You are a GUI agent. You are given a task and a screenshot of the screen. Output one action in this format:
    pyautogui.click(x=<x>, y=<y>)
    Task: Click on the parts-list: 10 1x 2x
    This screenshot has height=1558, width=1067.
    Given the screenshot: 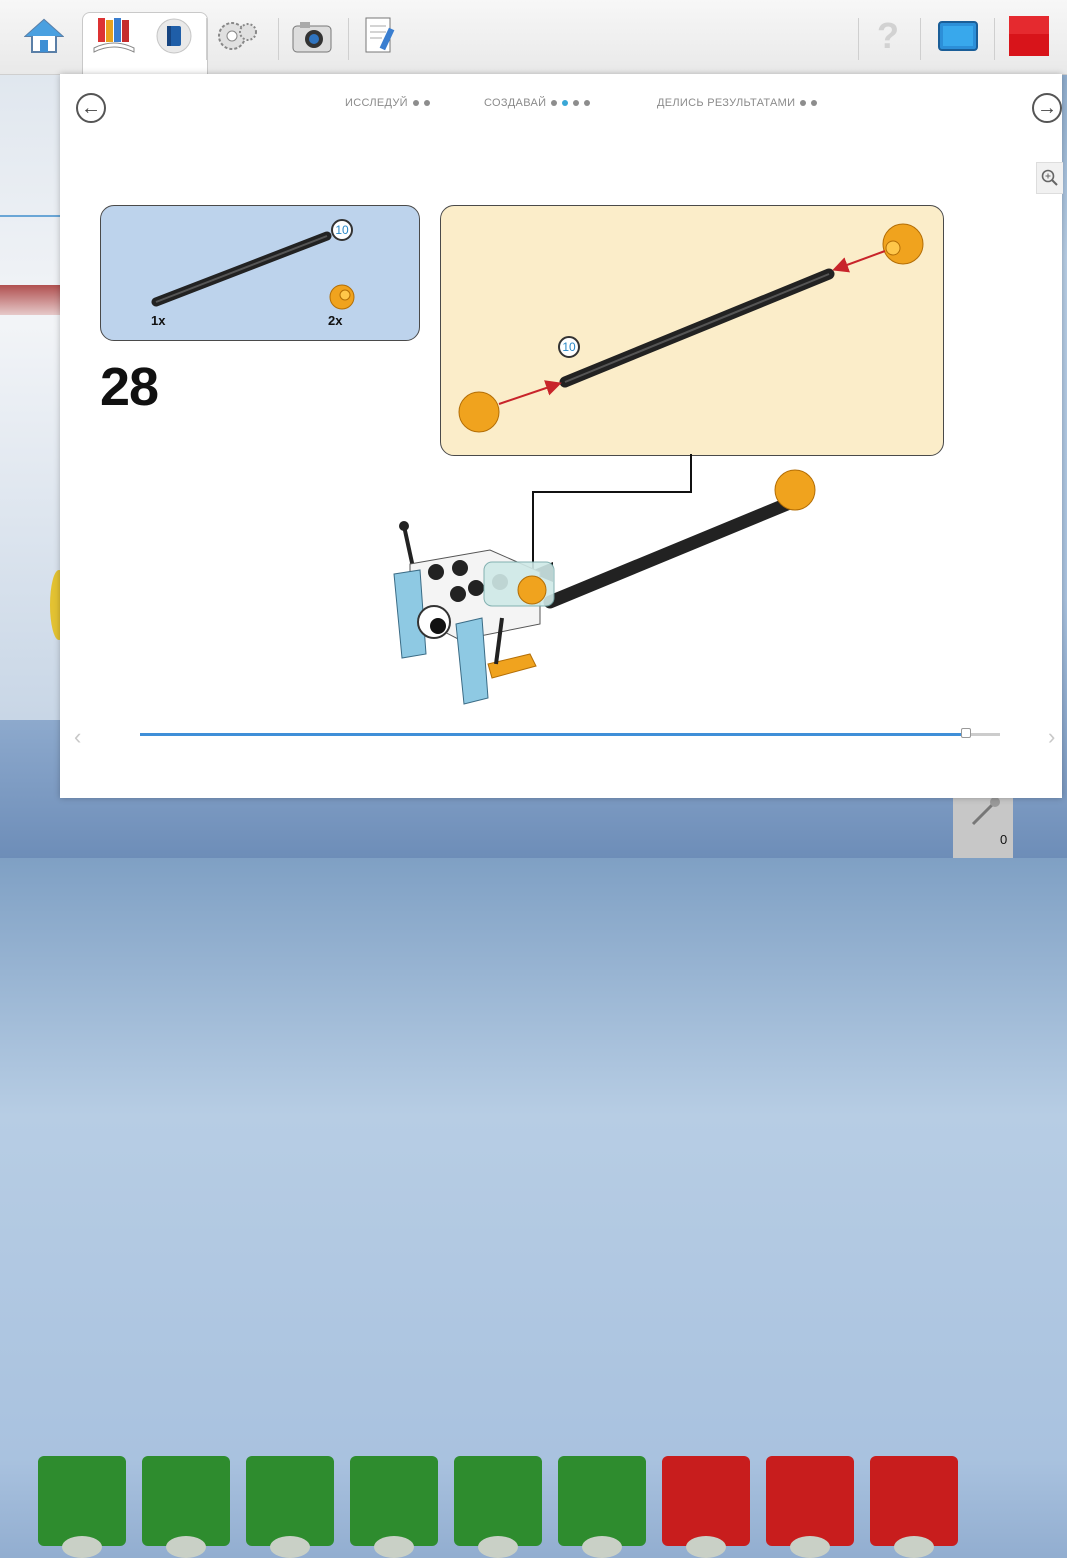 What is the action you would take?
    pyautogui.click(x=260, y=273)
    